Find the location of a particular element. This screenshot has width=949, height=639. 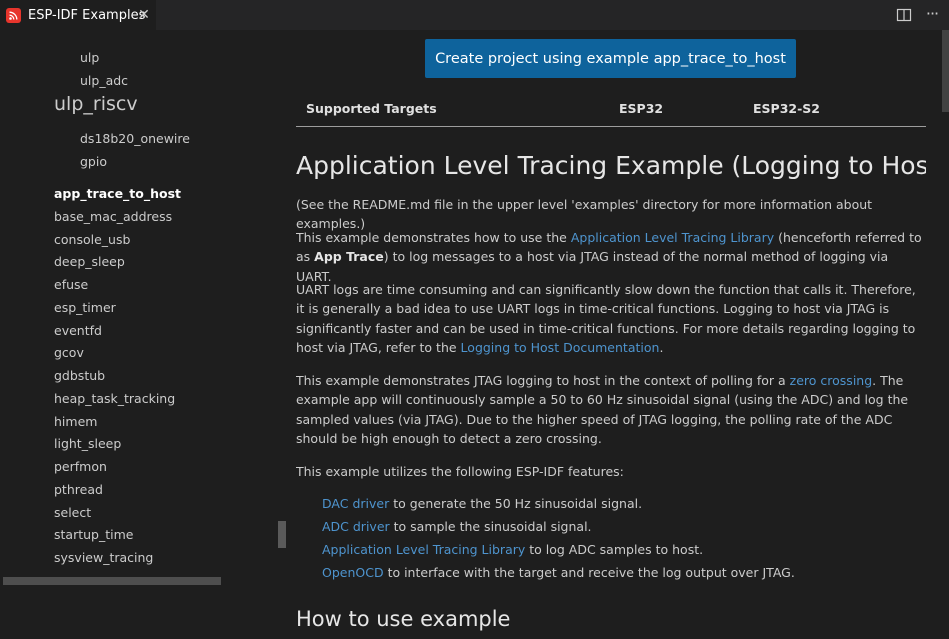

tree-item-sysview-tracing: sysview_tracing is located at coordinates (103, 557).